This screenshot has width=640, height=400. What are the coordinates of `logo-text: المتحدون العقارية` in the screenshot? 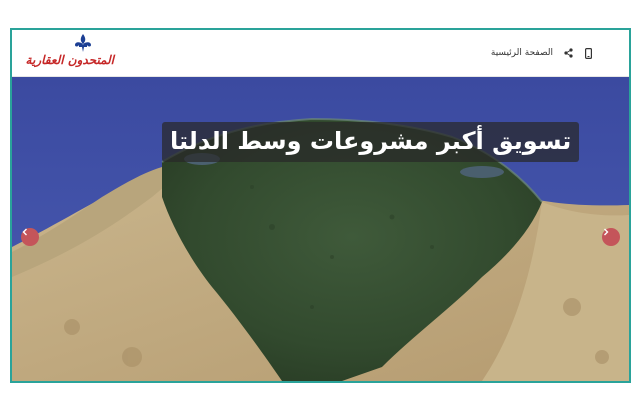 It's located at (69, 60).